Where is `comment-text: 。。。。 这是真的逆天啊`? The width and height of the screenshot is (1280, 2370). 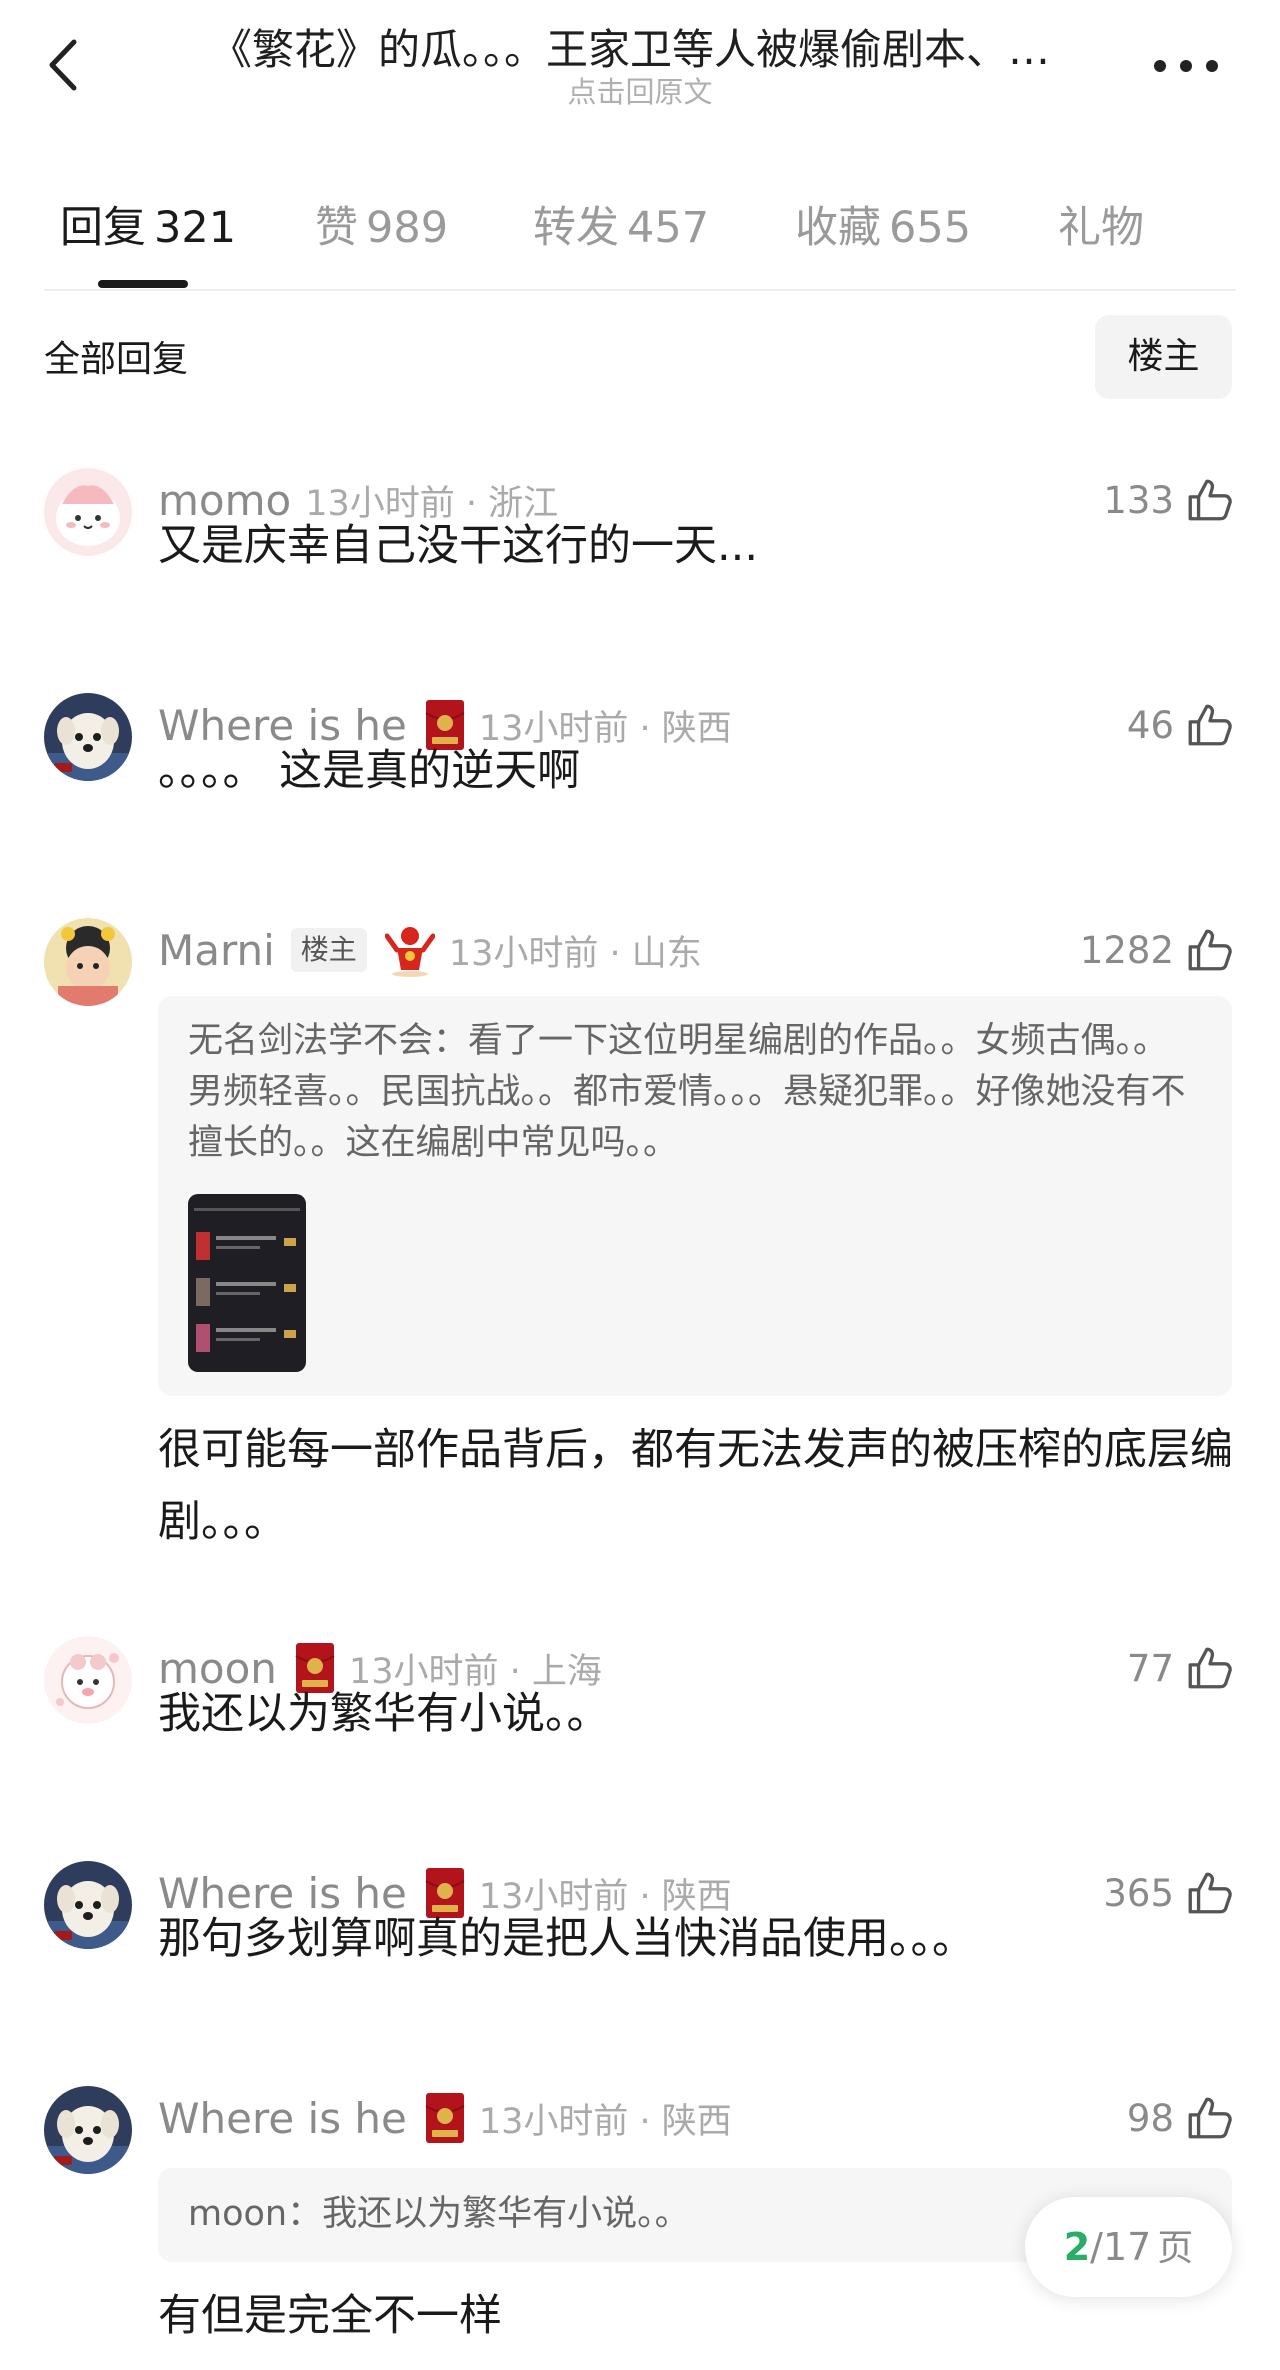
comment-text: 。。。。 这是真的逆天啊 is located at coordinates (369, 771).